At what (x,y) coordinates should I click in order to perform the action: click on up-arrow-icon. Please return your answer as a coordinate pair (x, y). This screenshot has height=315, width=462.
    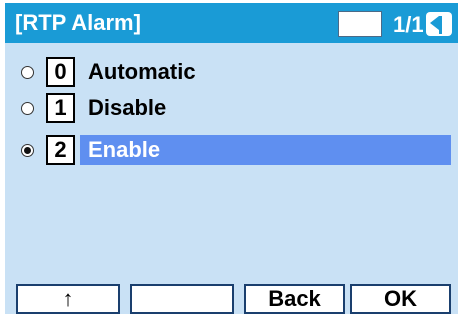
    Looking at the image, I should click on (439, 24).